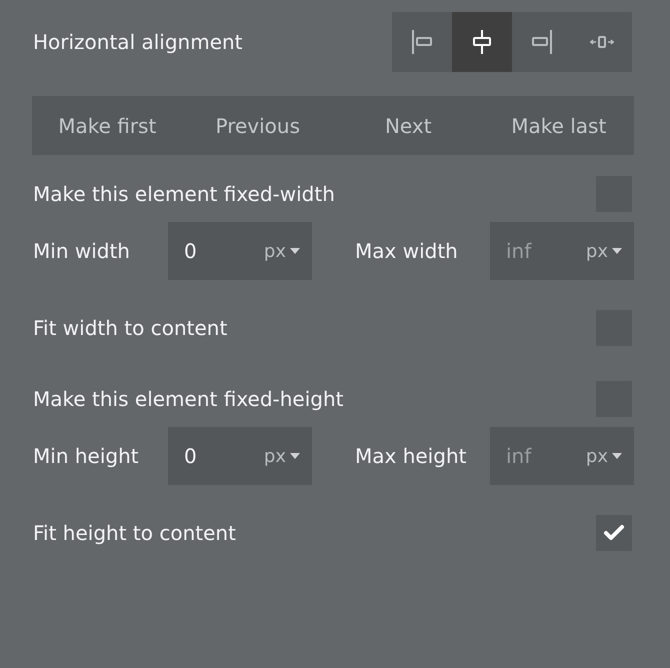  I want to click on field-label: Max height, so click(411, 456).